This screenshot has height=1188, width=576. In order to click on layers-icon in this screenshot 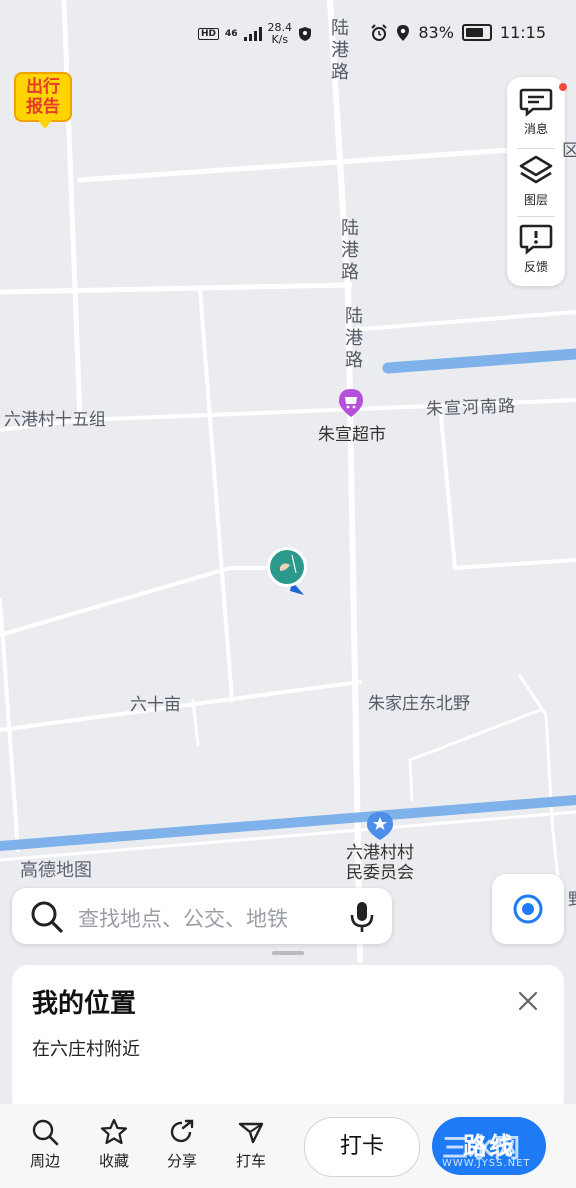, I will do `click(536, 169)`.